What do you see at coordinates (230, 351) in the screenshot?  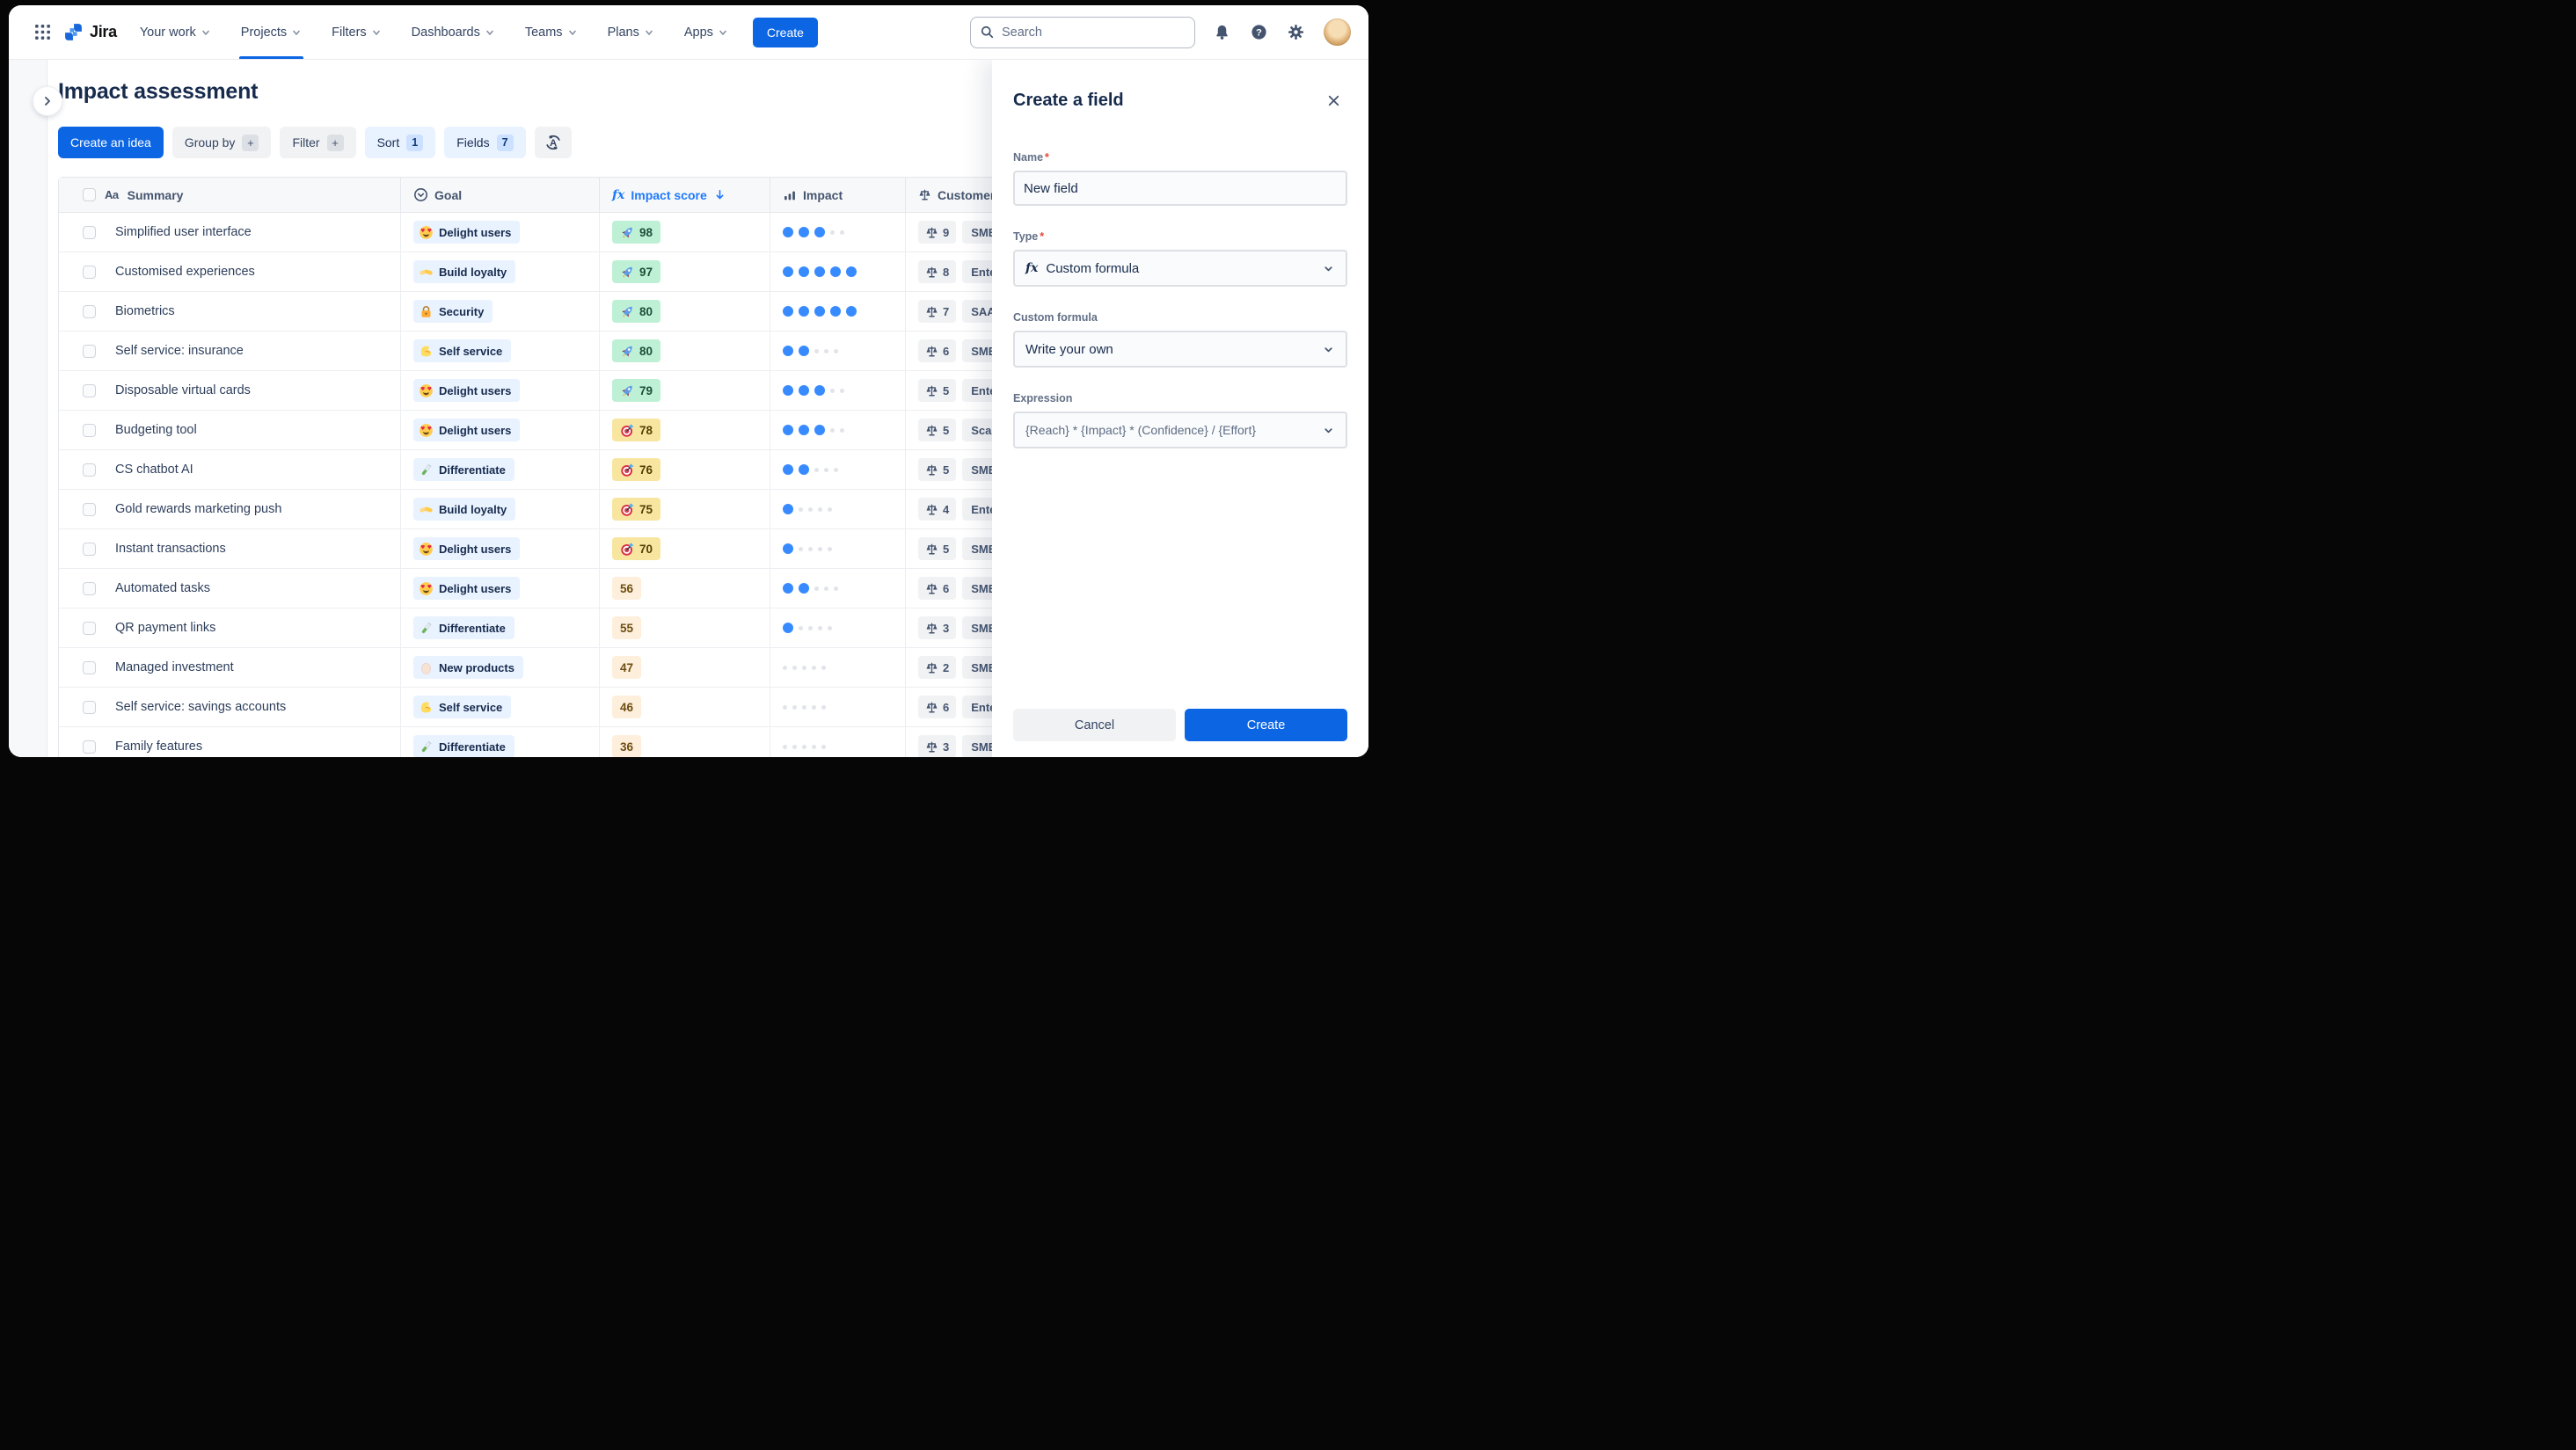 I see `summary-cell: Self service: insurance` at bounding box center [230, 351].